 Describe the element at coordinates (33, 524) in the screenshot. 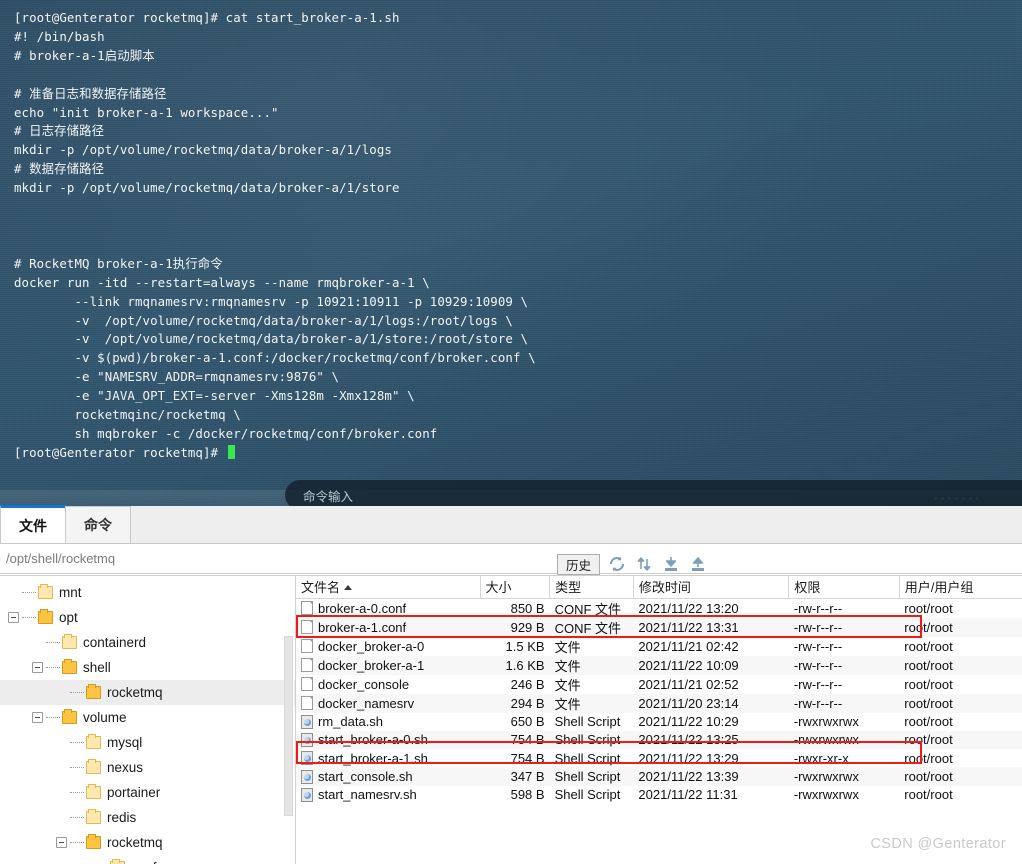

I see `tab-files: 文件` at that location.